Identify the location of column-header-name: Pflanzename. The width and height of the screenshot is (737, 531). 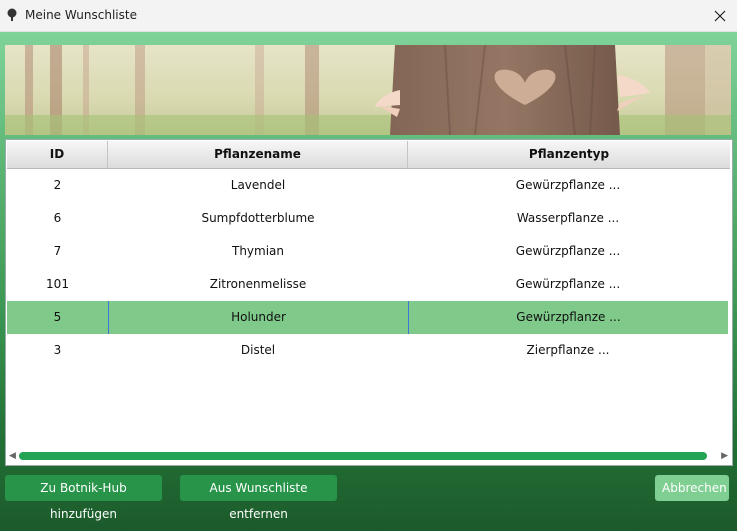
(258, 154).